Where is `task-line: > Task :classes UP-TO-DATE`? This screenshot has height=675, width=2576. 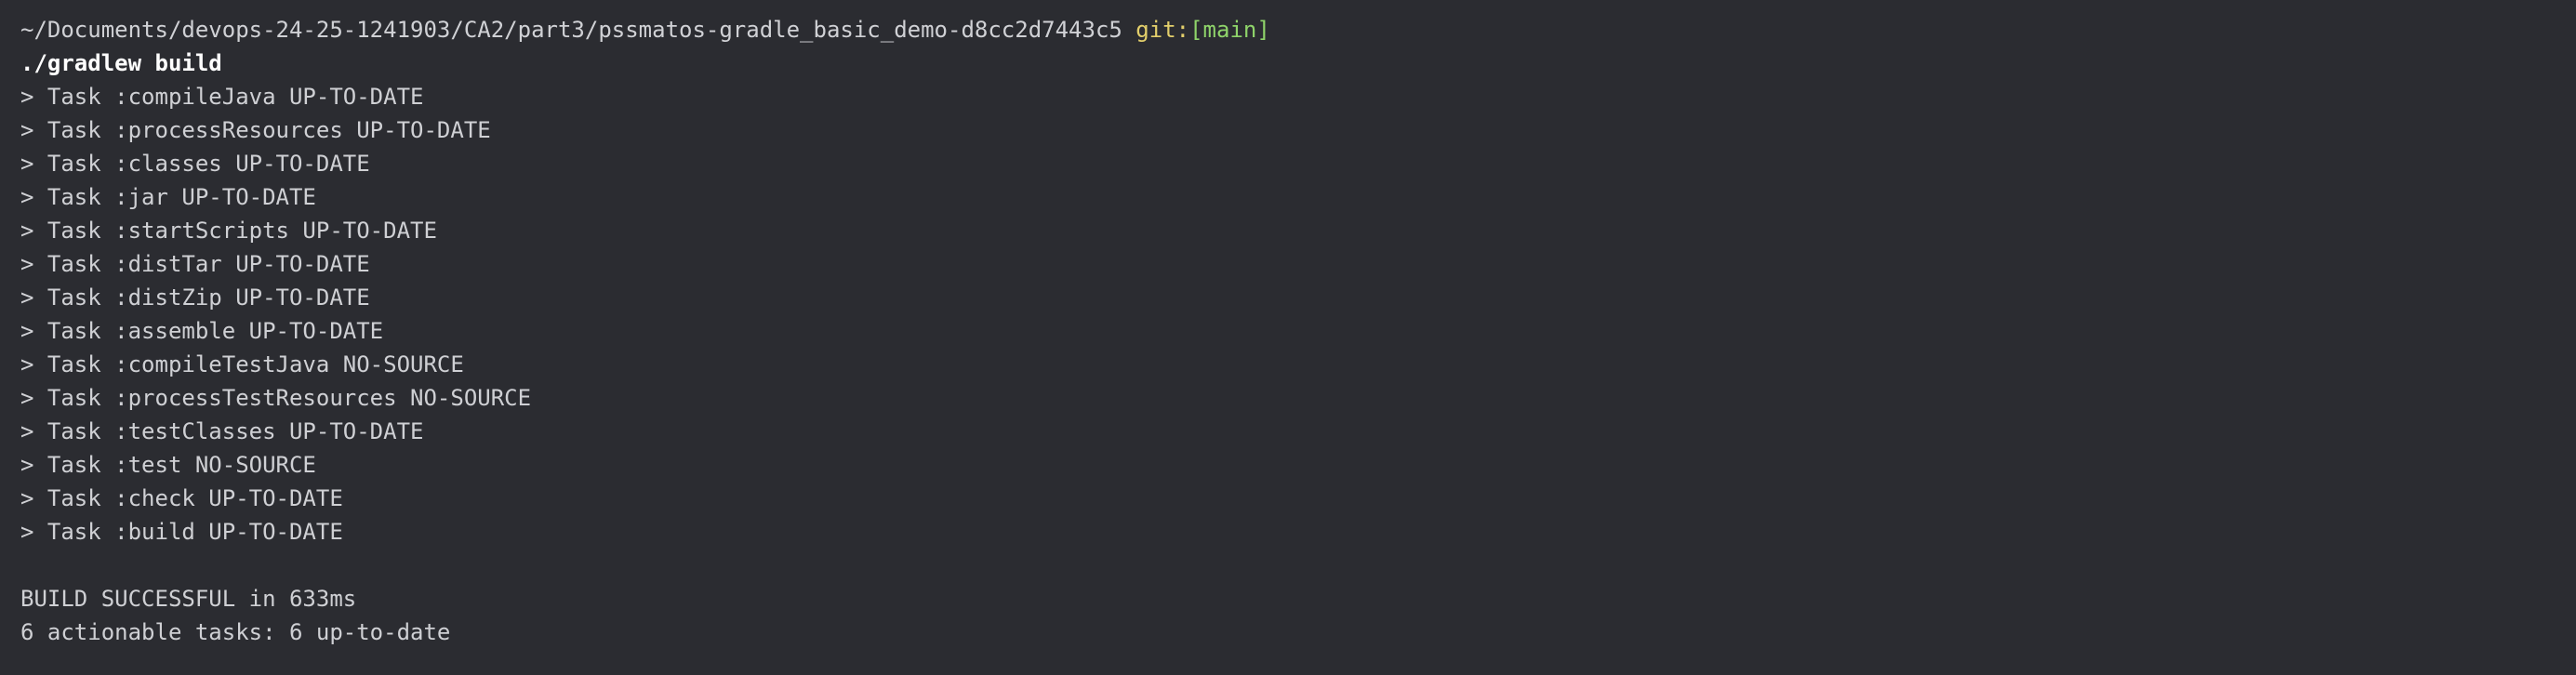
task-line: > Task :classes UP-TO-DATE is located at coordinates (195, 164).